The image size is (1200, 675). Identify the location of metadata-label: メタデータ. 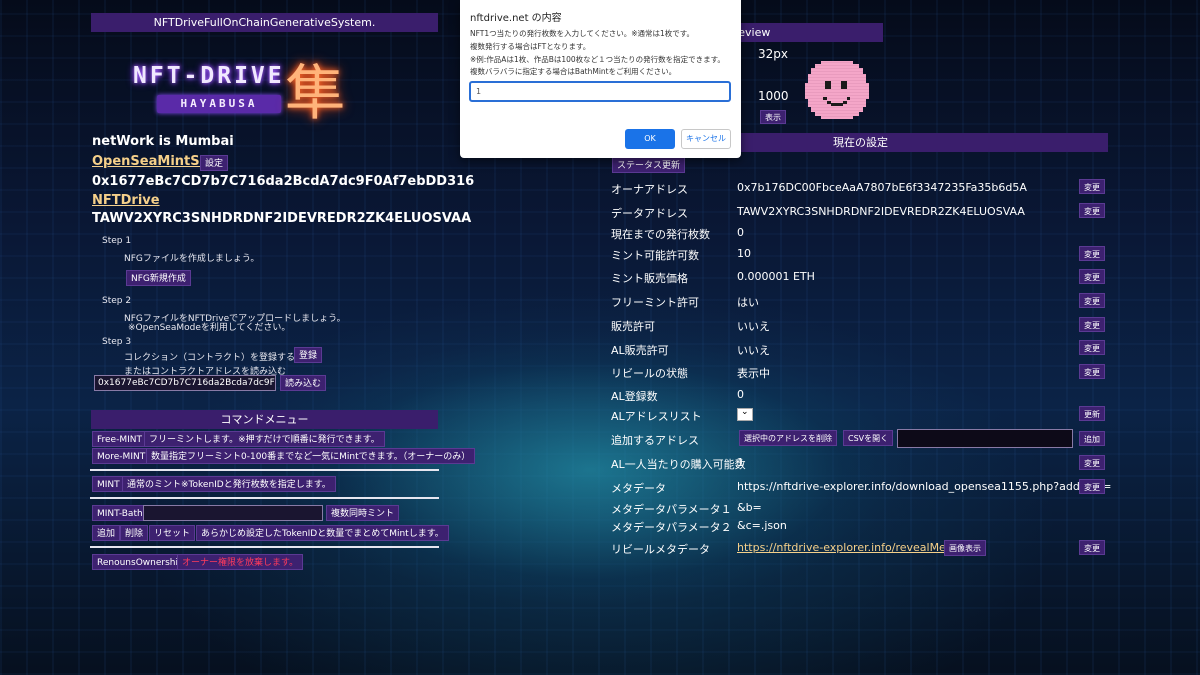
(638, 488).